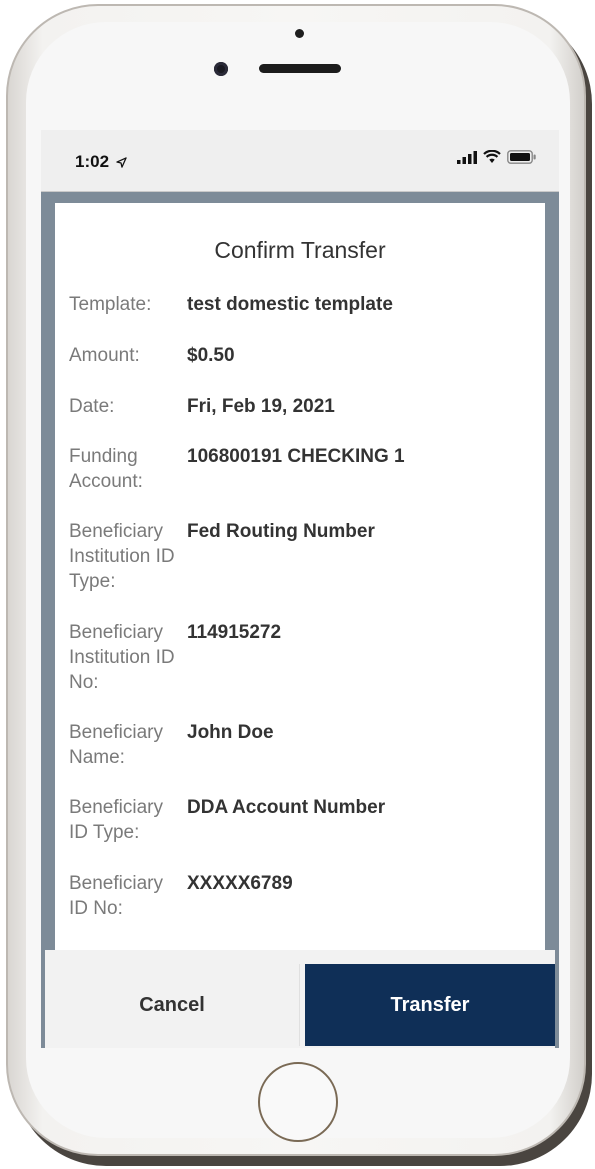 Image resolution: width=595 pixels, height=1169 pixels. Describe the element at coordinates (104, 355) in the screenshot. I see `detail-label: Amount:` at that location.